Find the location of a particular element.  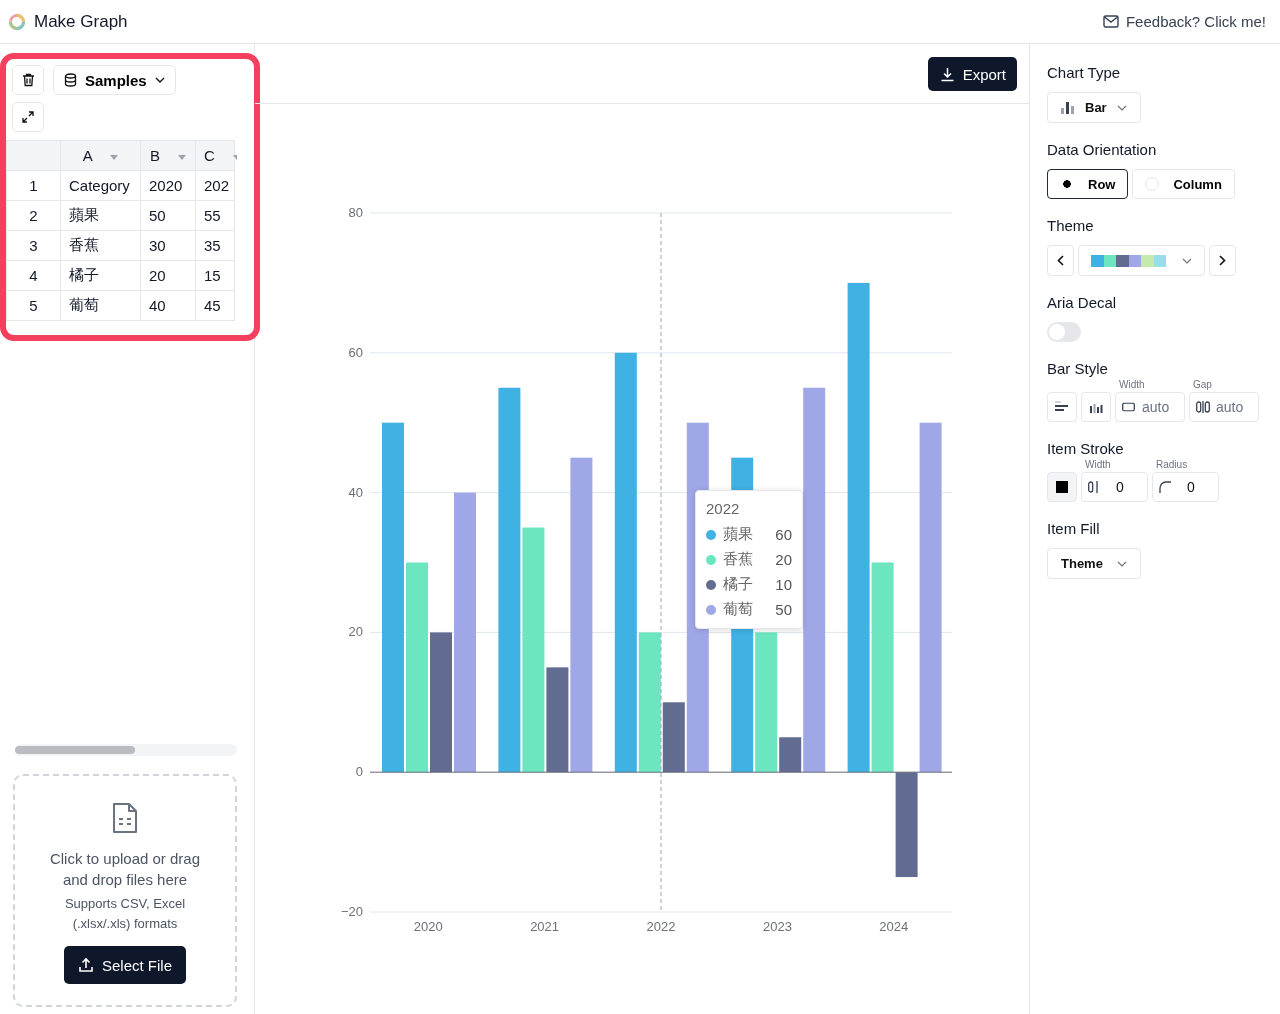

table-cell: 橘子 is located at coordinates (100, 275).